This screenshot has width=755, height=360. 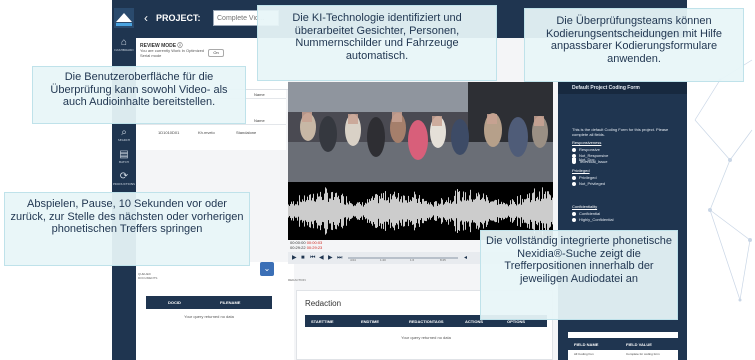 I want to click on column-header: ENDTIME, so click(x=370, y=321).